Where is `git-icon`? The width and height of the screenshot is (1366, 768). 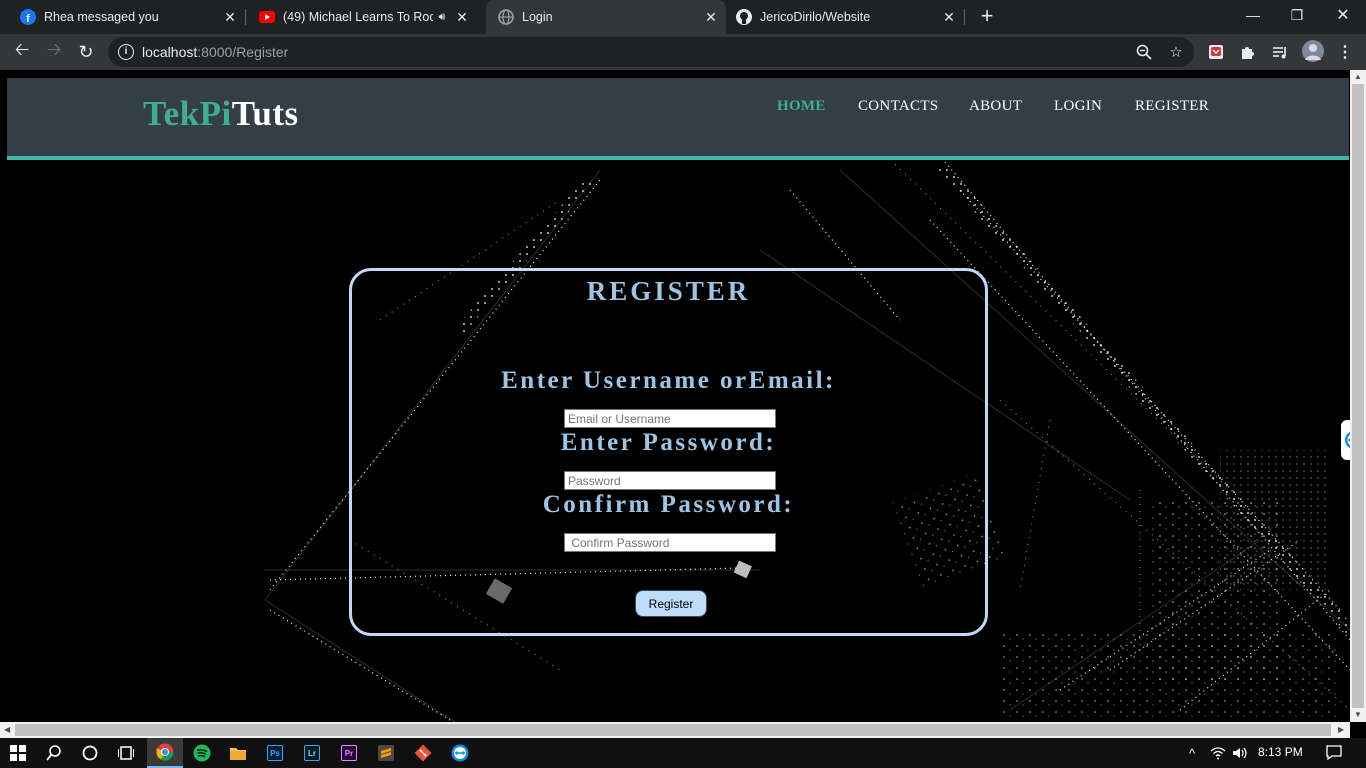
git-icon is located at coordinates (423, 753).